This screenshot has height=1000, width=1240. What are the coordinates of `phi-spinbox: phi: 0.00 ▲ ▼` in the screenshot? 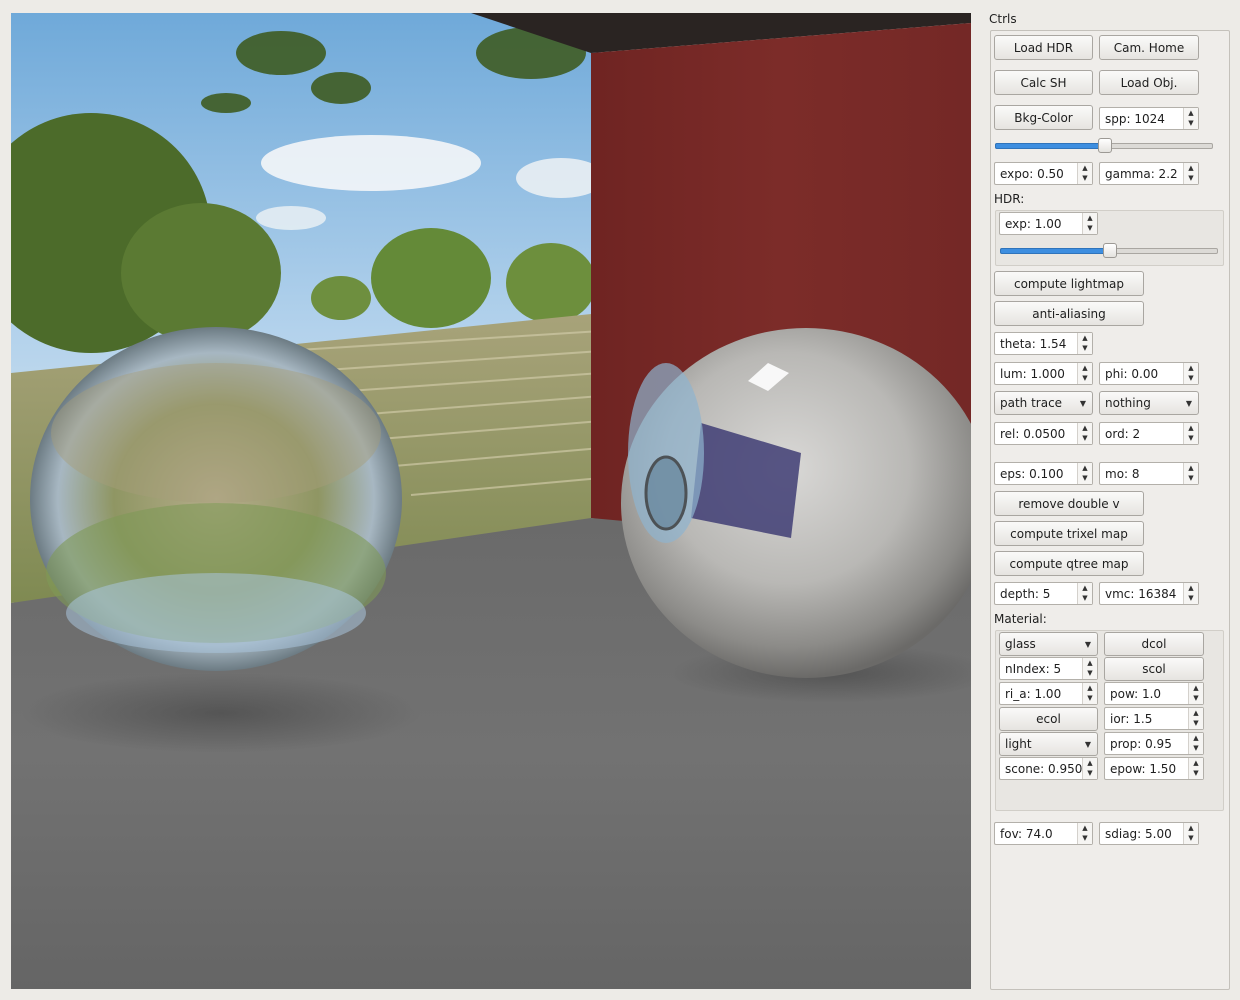 It's located at (1149, 373).